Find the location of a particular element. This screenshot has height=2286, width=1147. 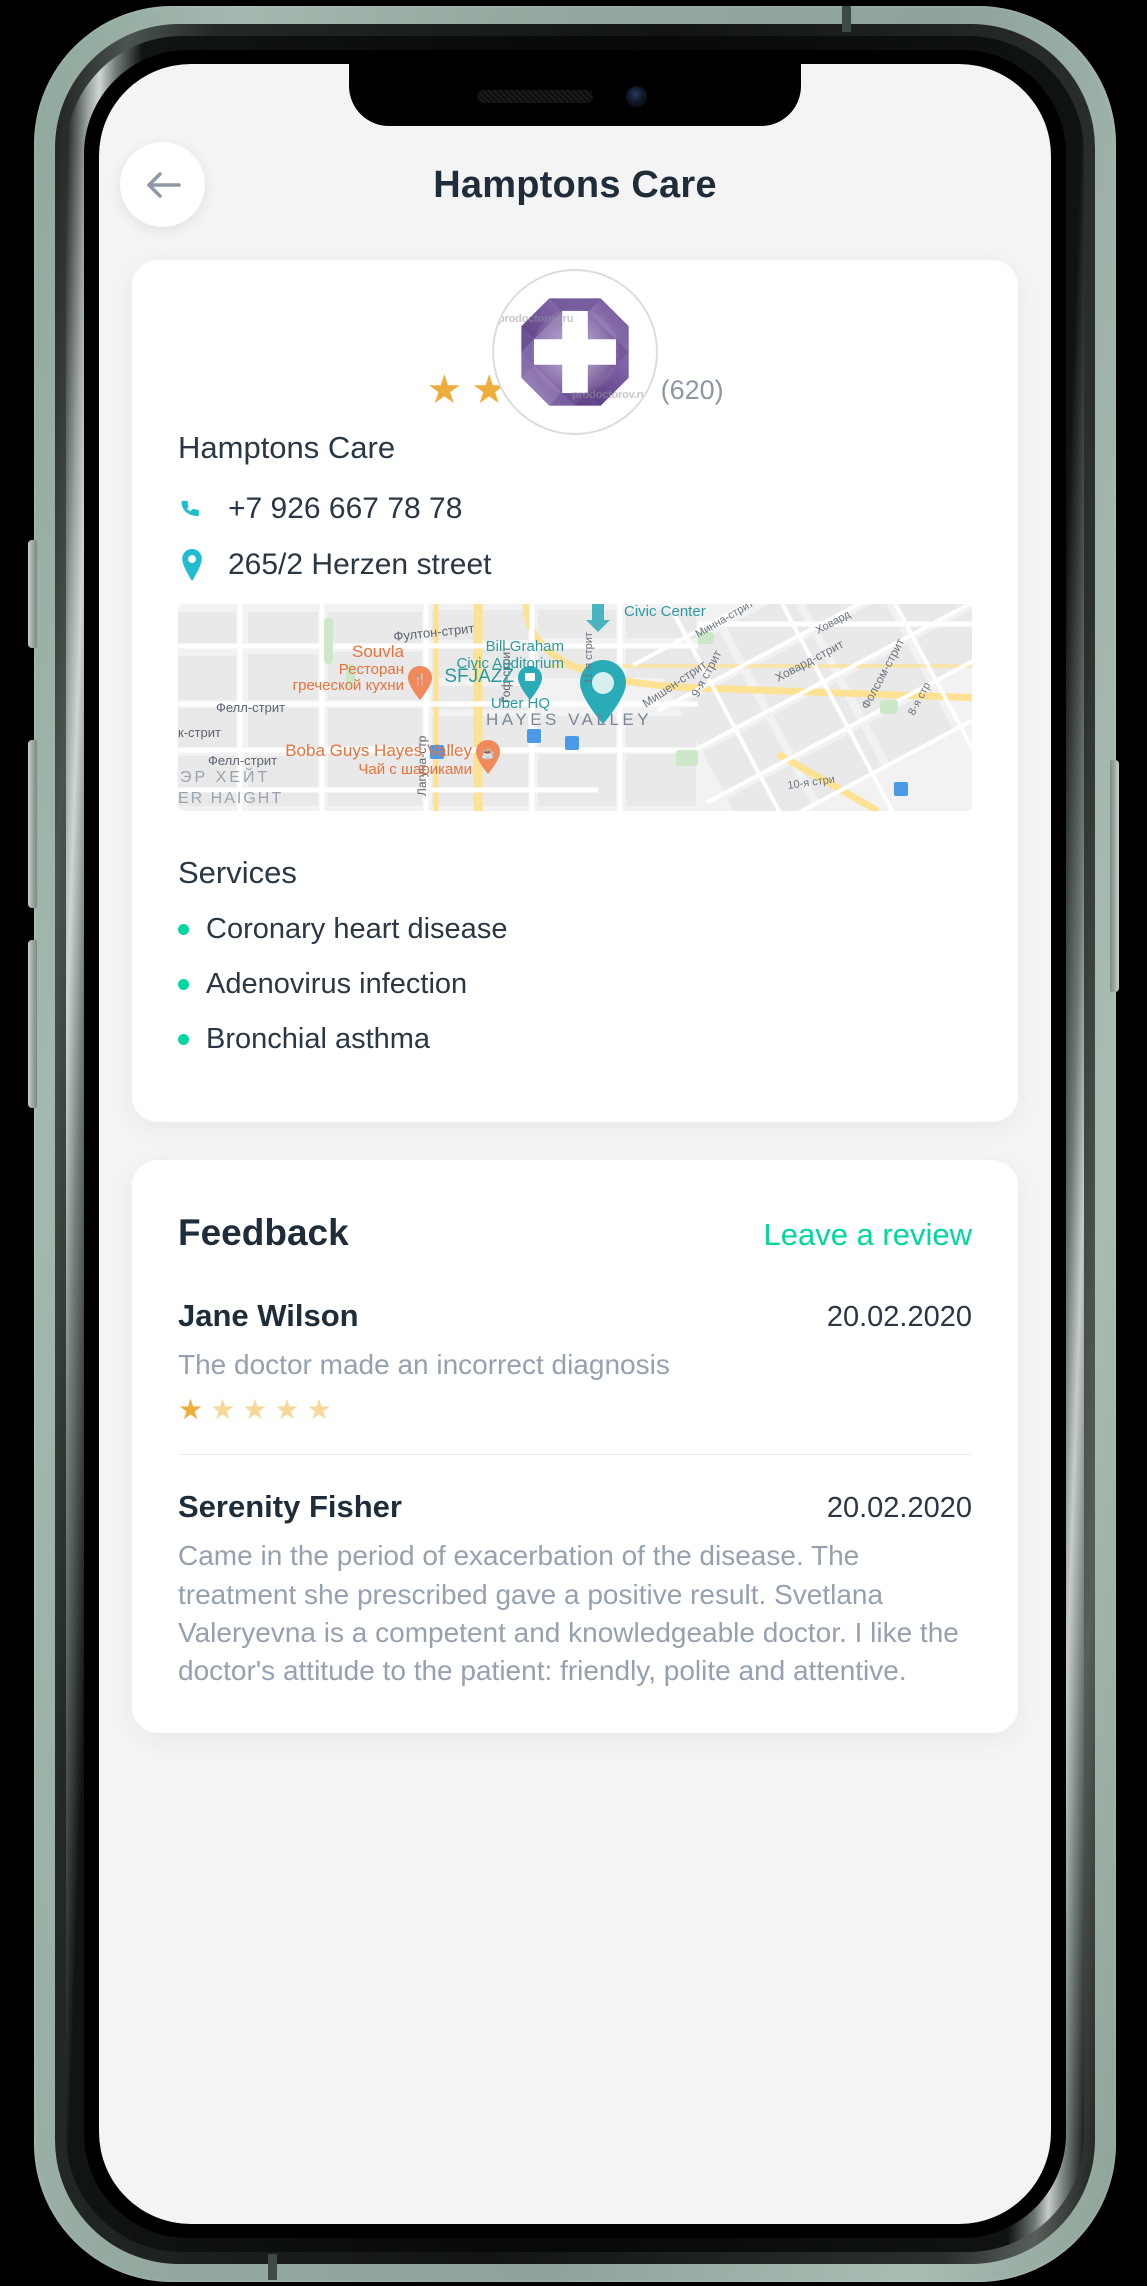

review-star-3: ★ is located at coordinates (255, 1410).